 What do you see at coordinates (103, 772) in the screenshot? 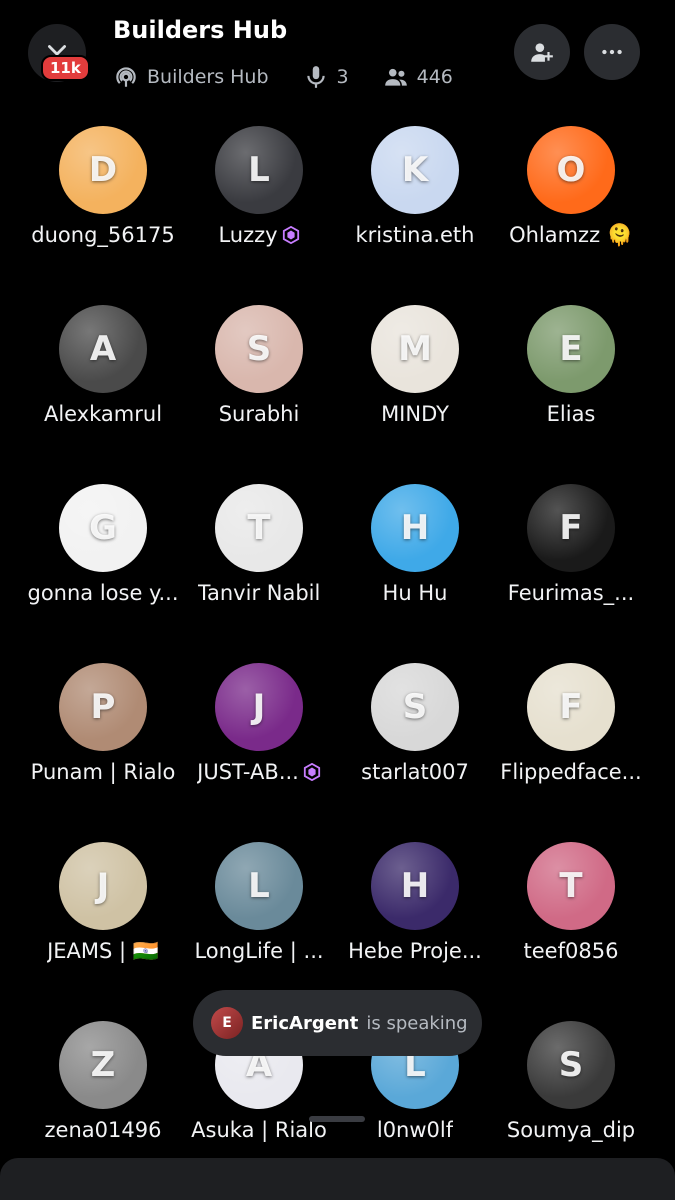
I see `participant-name-row: Punam | Rialo` at bounding box center [103, 772].